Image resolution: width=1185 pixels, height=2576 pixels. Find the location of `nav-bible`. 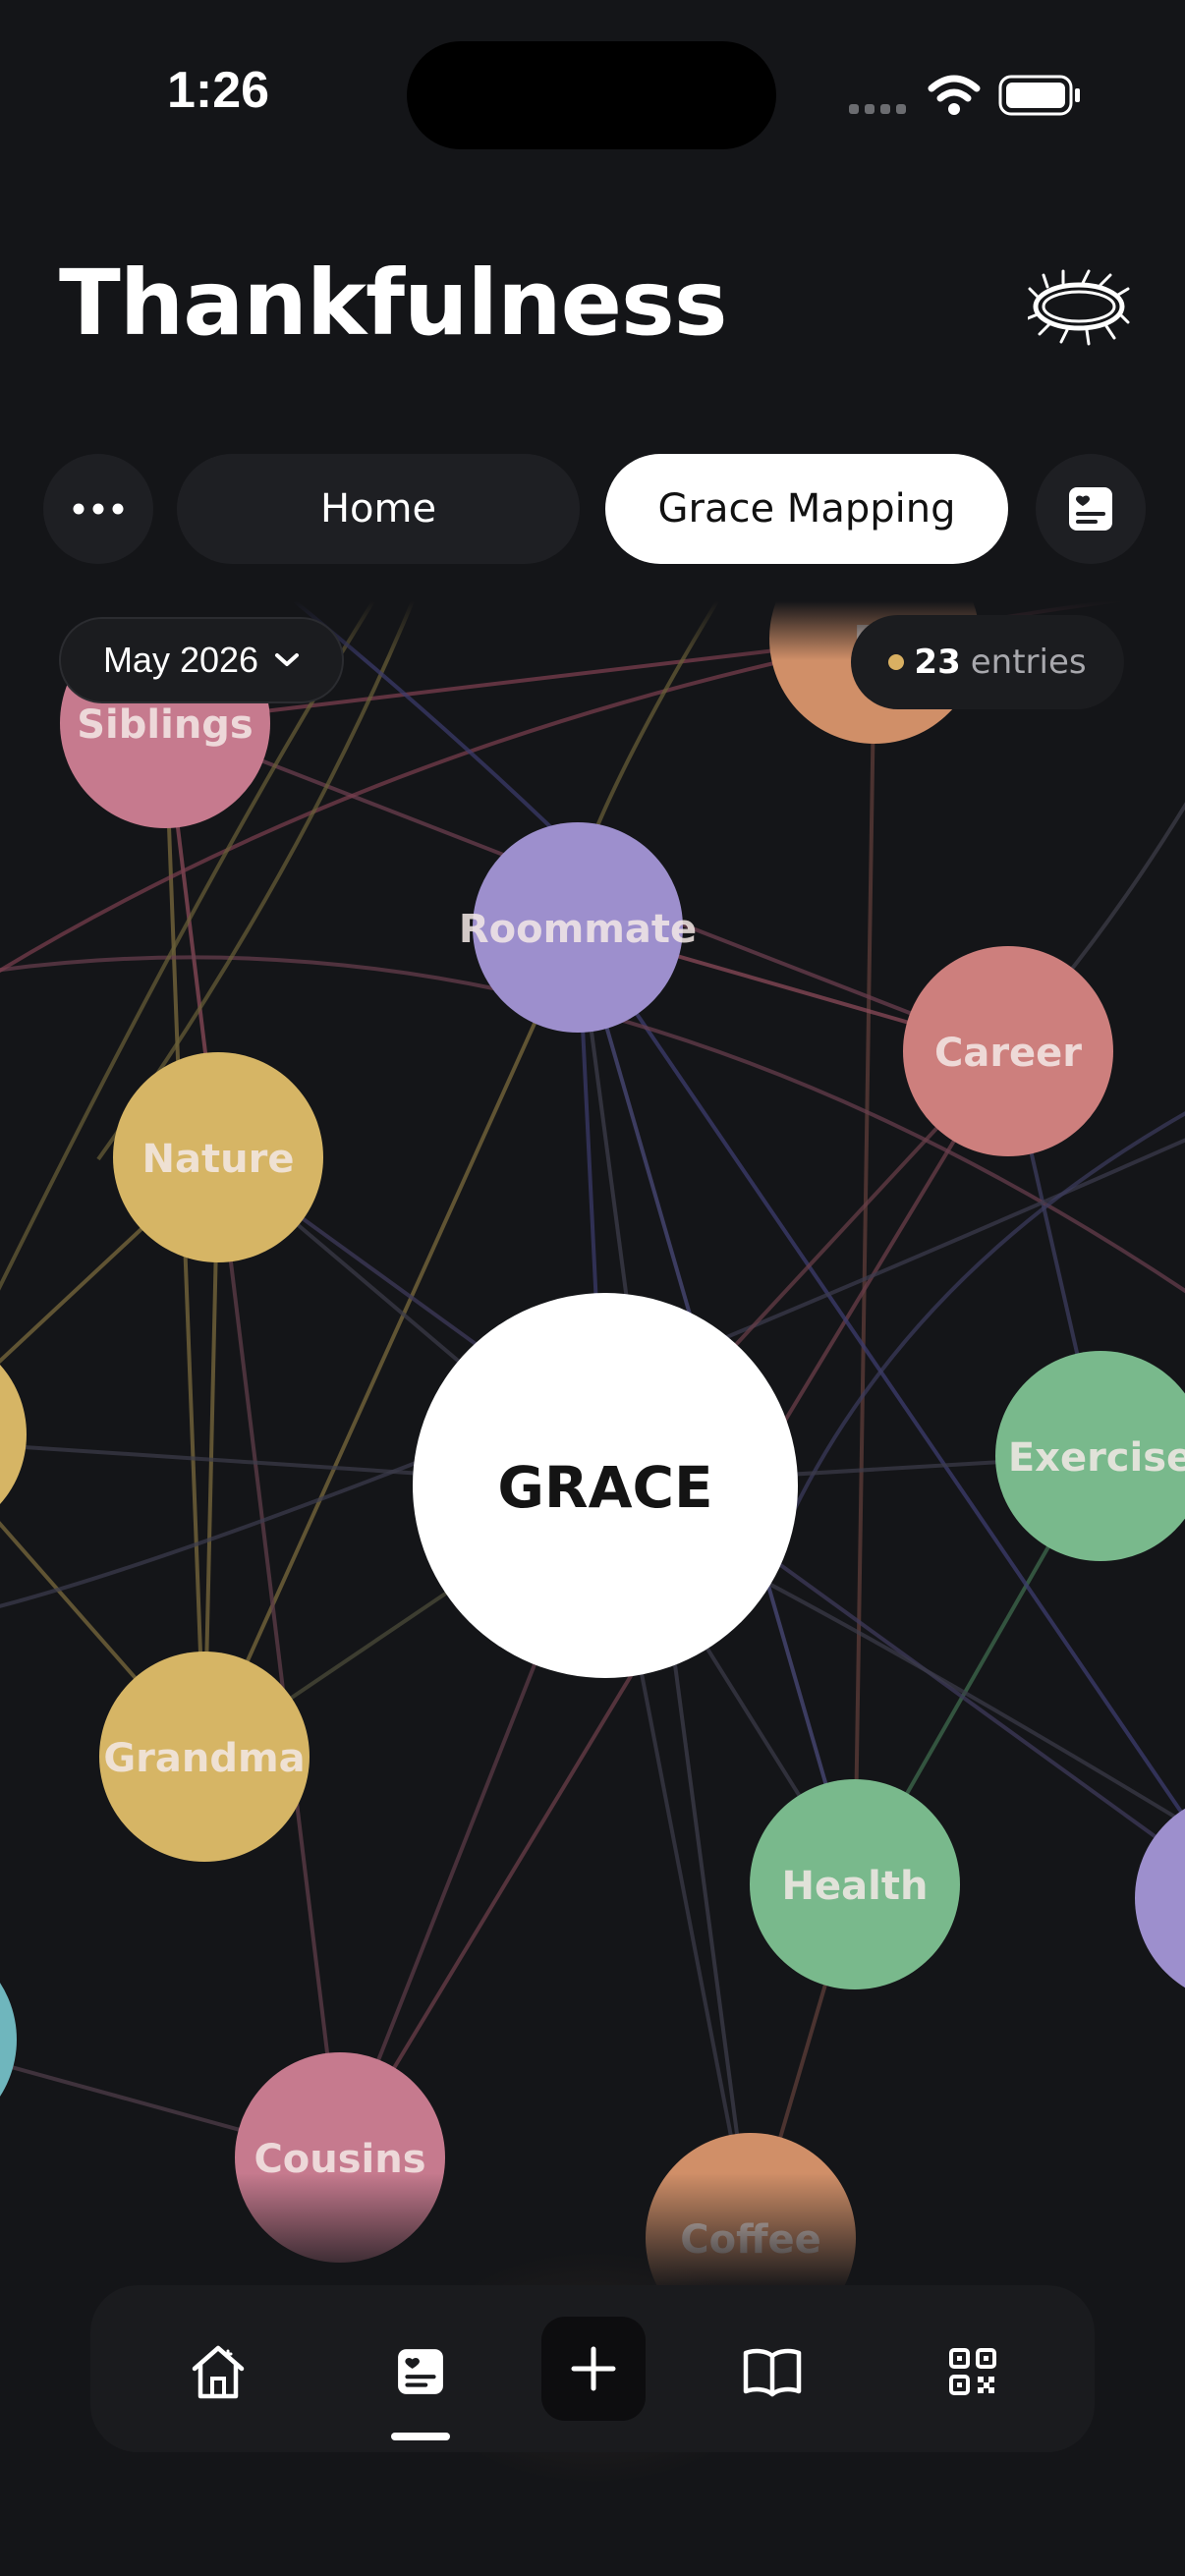

nav-bible is located at coordinates (772, 2372).